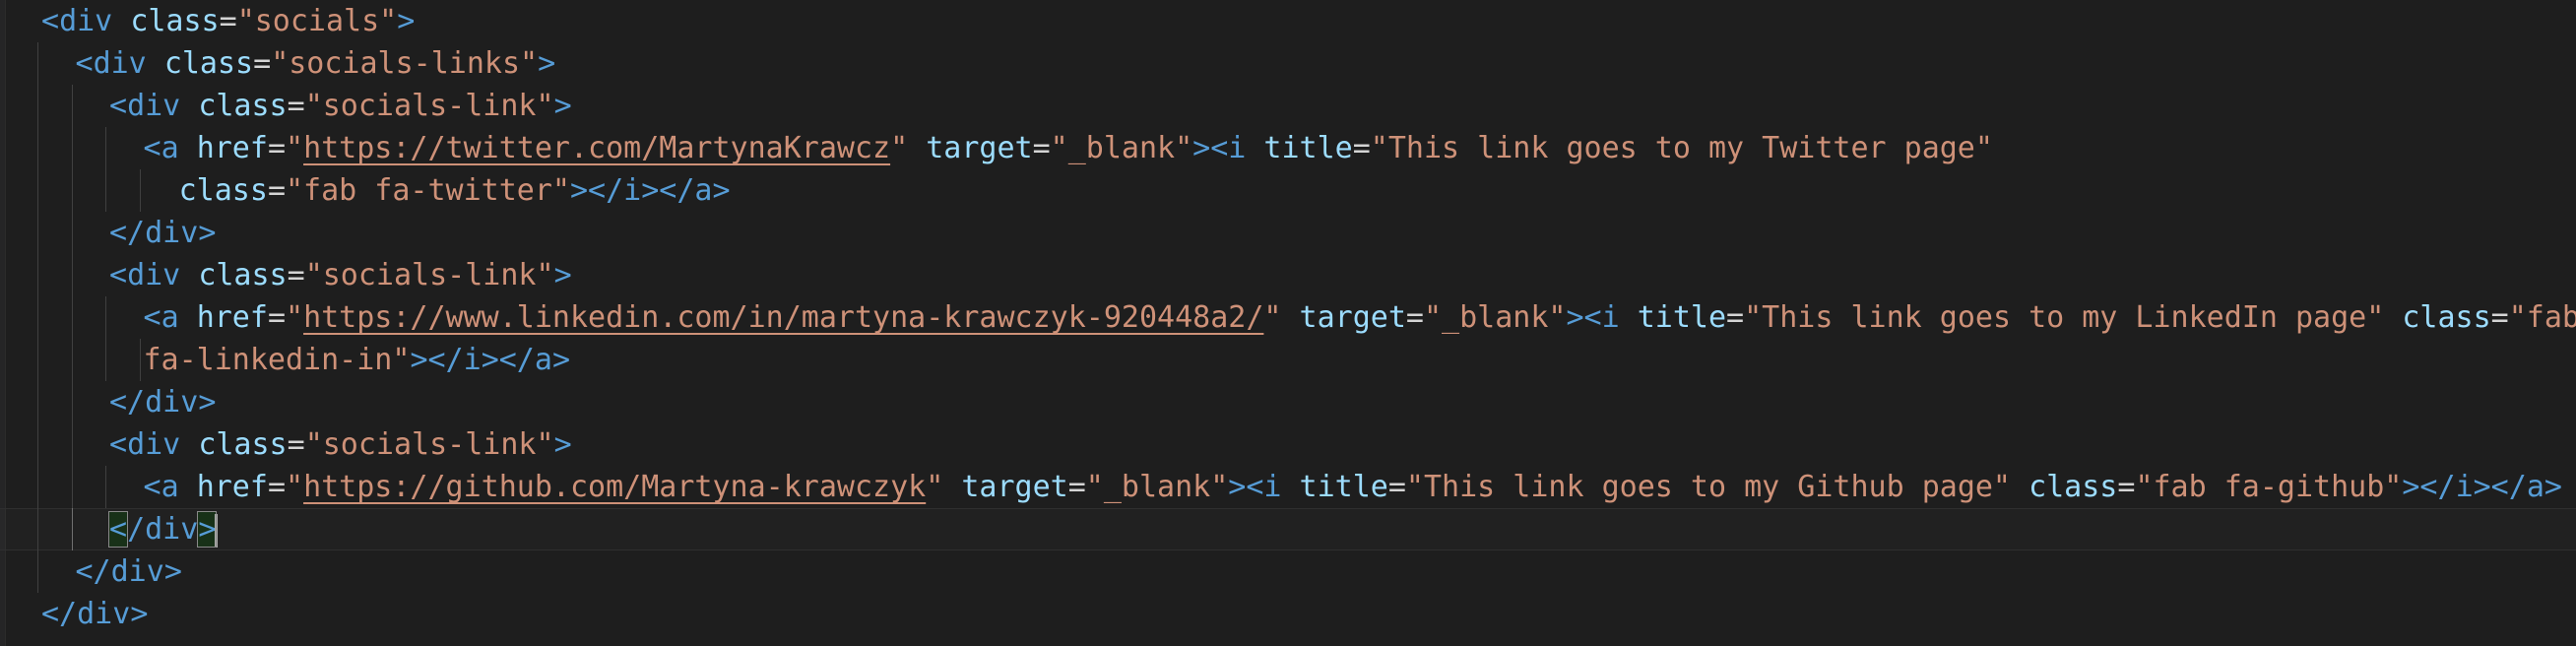  I want to click on code-token: "socials", so click(317, 21).